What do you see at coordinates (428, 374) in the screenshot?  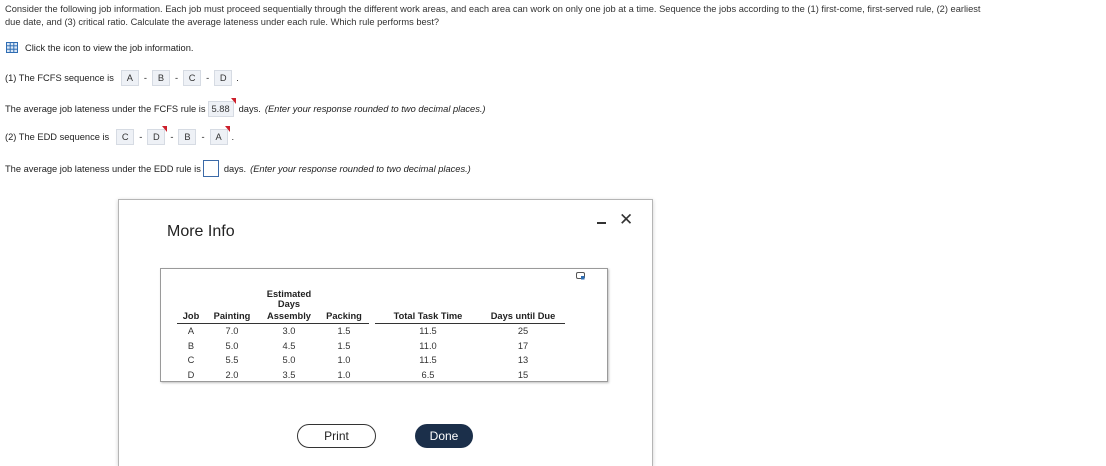 I see `cell-total-task-time: 6.5` at bounding box center [428, 374].